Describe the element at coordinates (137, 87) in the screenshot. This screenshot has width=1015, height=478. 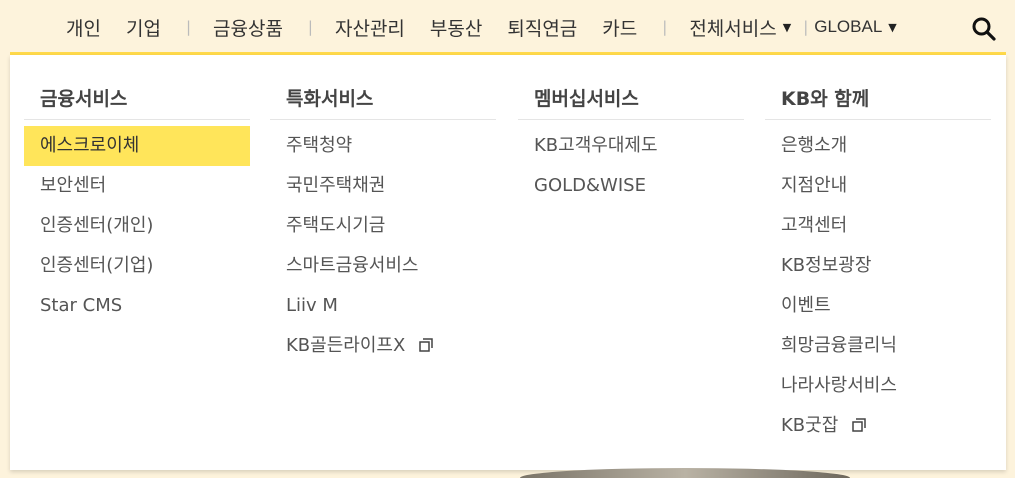
I see `column-title: 금융서비스` at that location.